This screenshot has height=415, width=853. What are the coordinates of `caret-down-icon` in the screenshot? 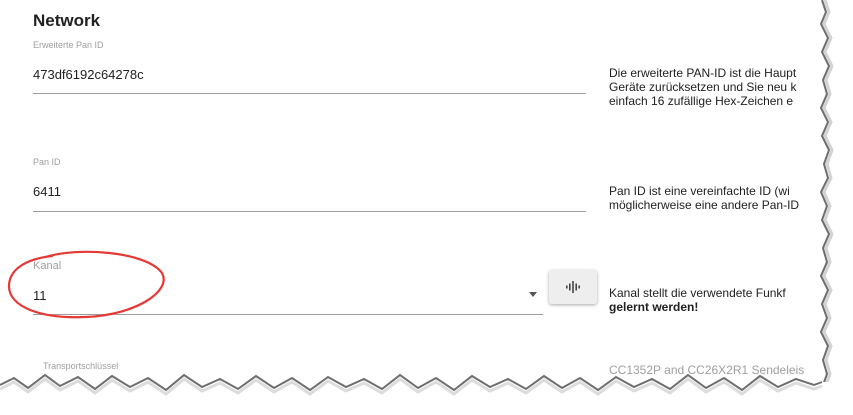 It's located at (533, 294).